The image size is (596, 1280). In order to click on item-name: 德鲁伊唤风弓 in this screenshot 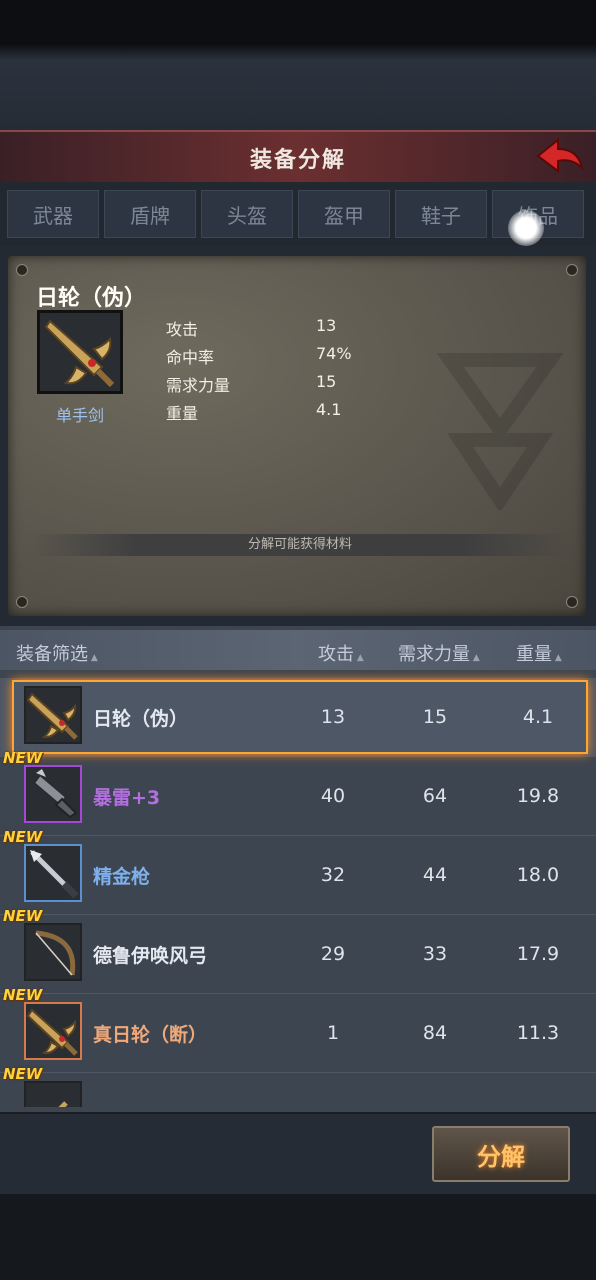, I will do `click(150, 956)`.